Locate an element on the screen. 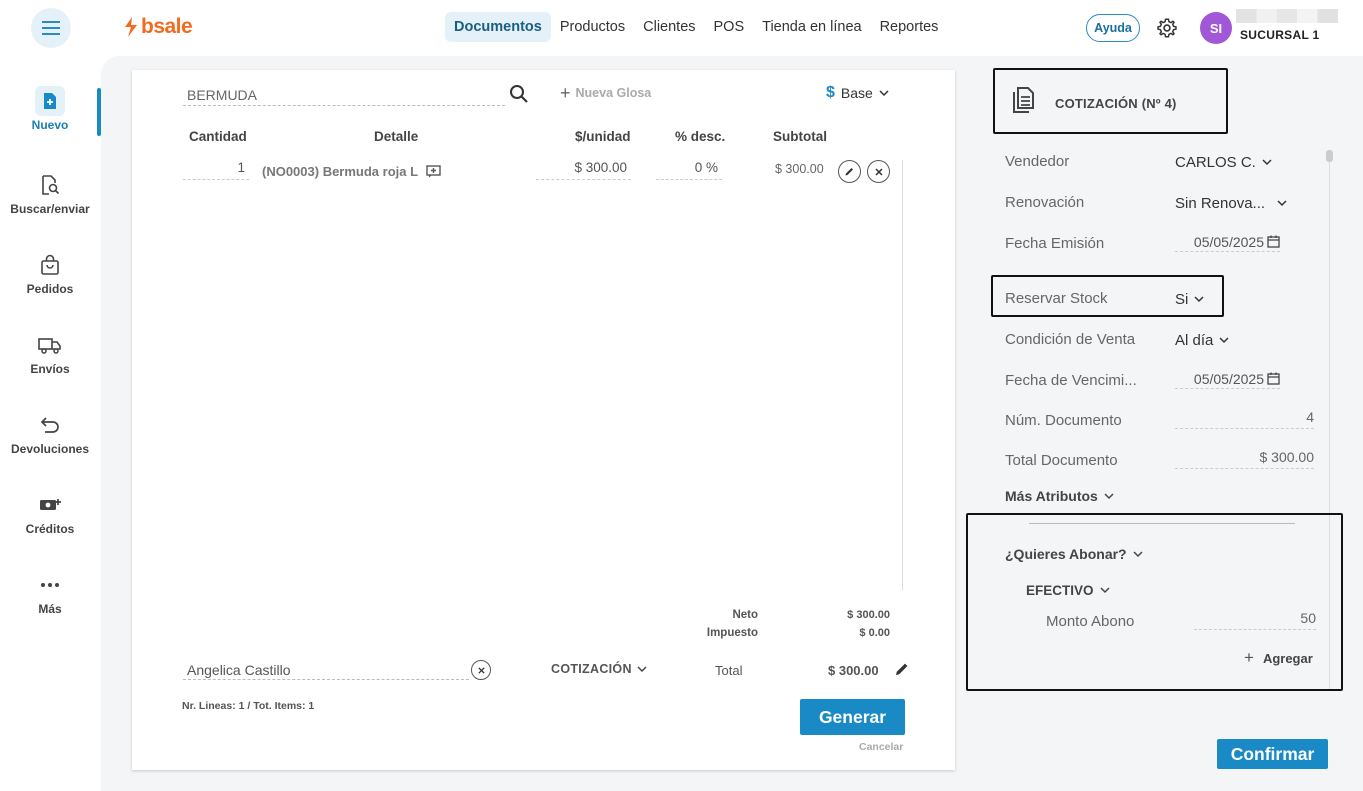 The height and width of the screenshot is (791, 1363). column-header-subtotal: Subtotal is located at coordinates (800, 136).